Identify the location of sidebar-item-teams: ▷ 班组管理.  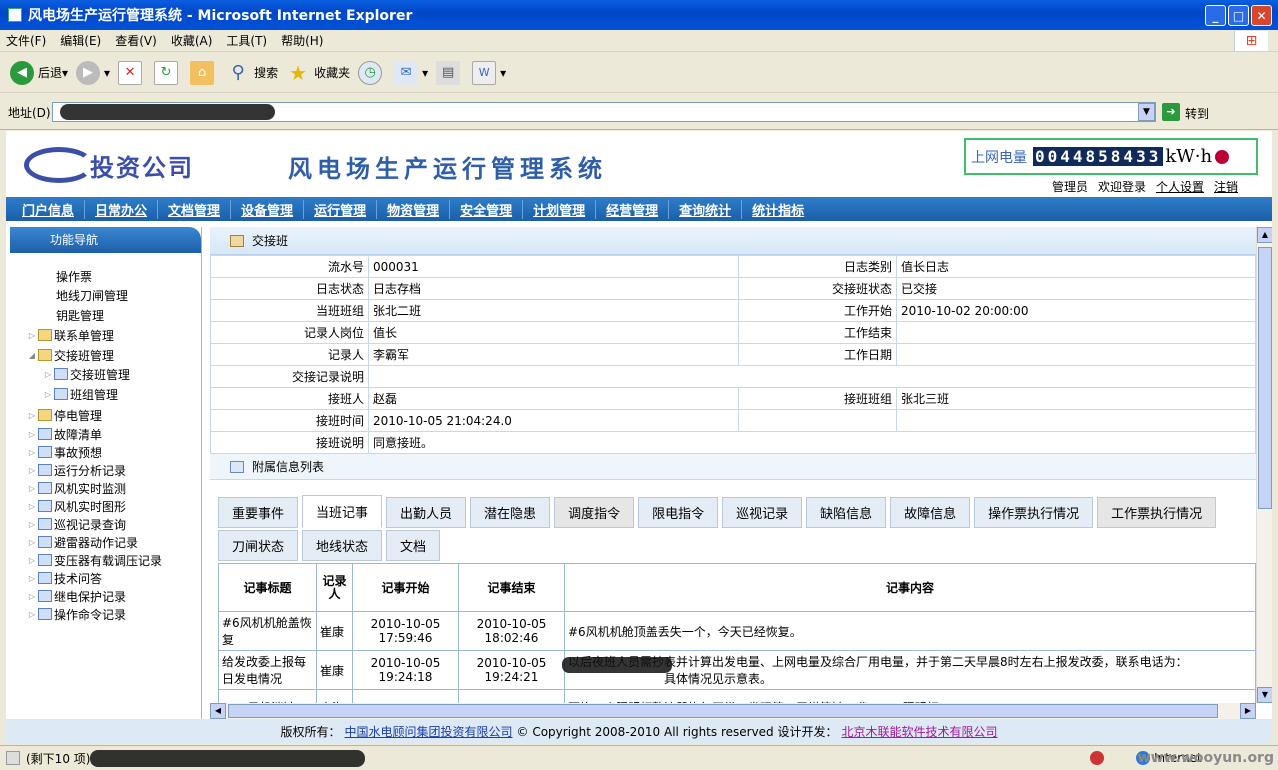
(105, 394).